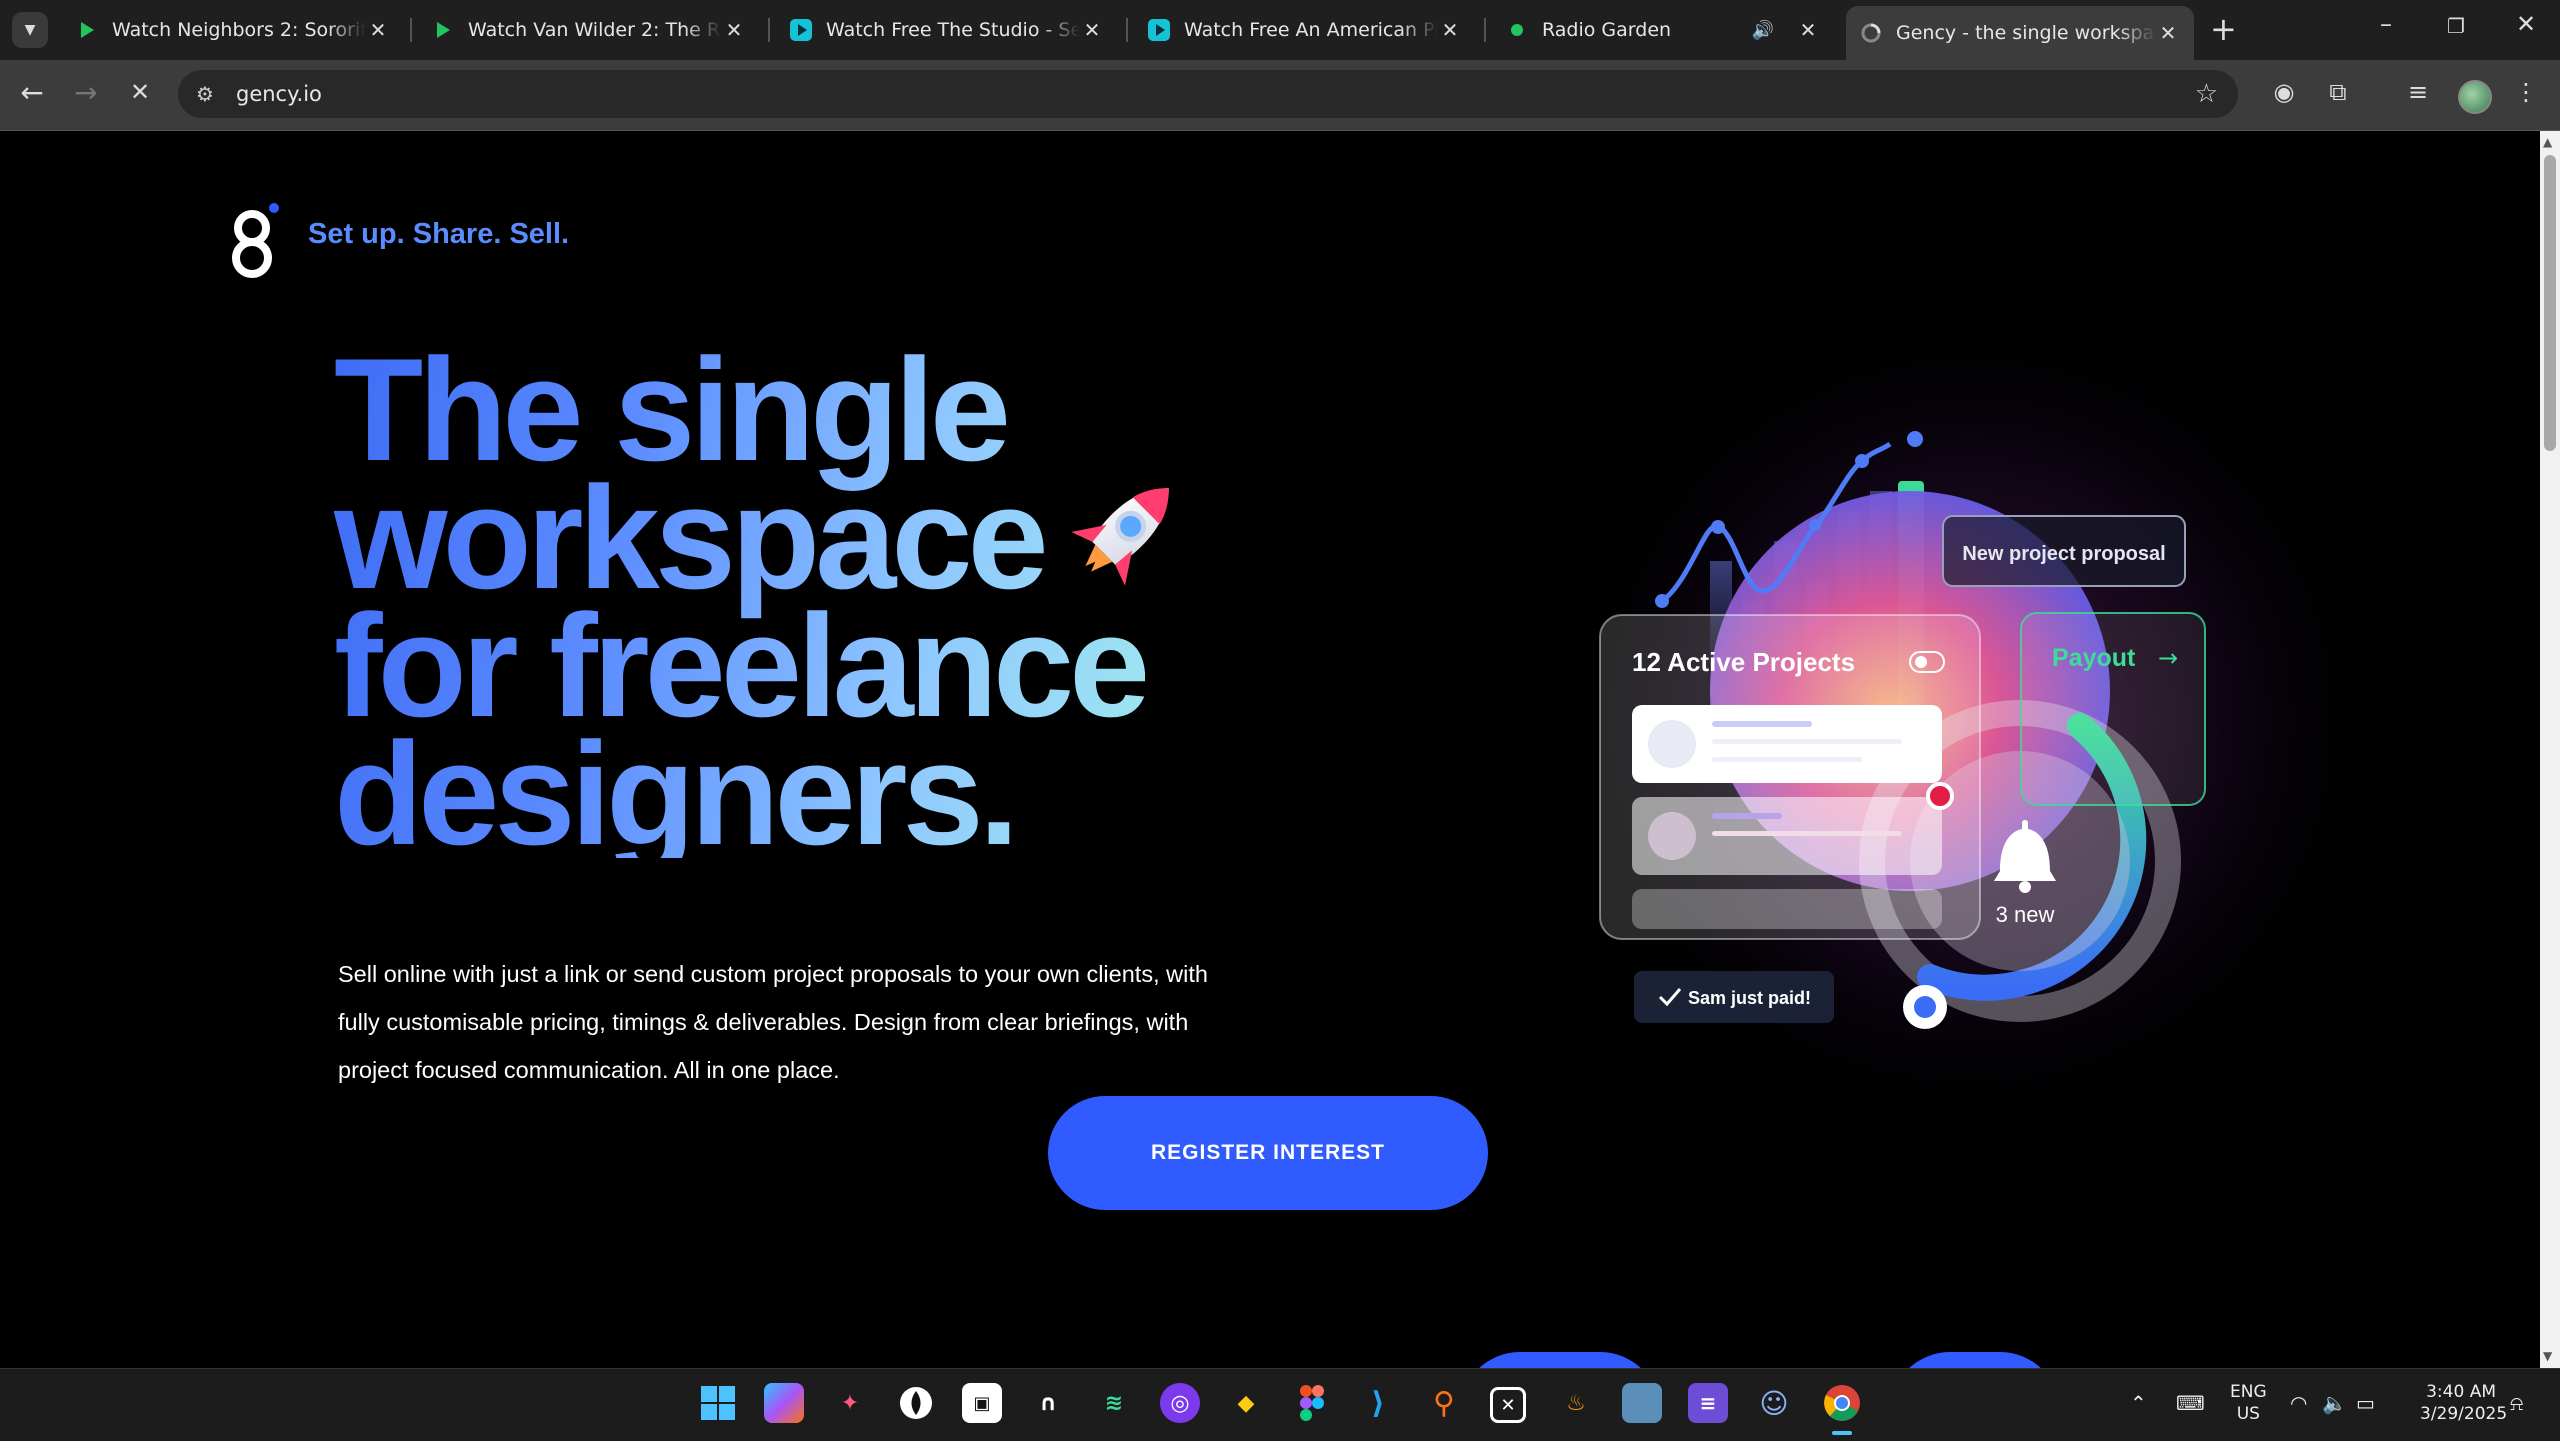 The width and height of the screenshot is (2560, 1441). Describe the element at coordinates (2298, 1403) in the screenshot. I see `wifi-icon: ◠` at that location.